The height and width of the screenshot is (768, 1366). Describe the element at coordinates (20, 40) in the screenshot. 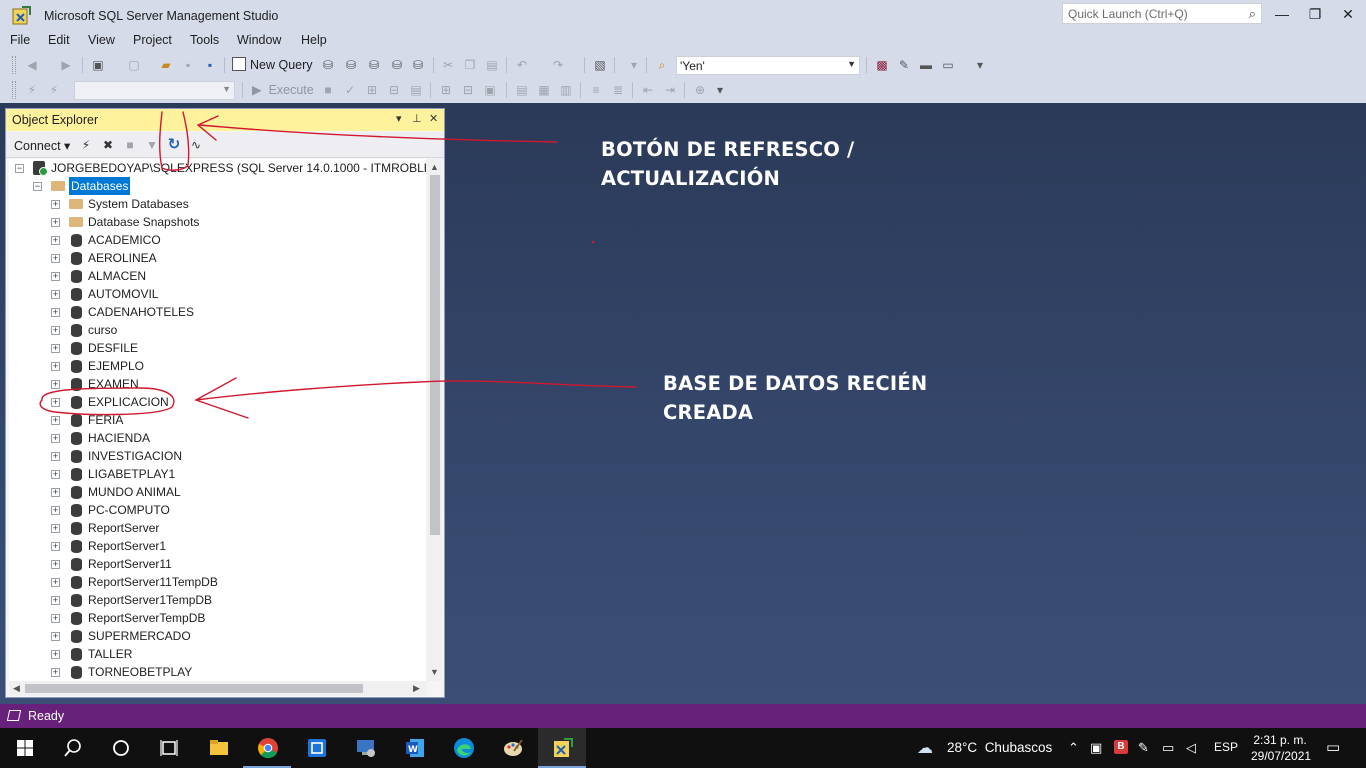

I see `menu-file: File` at that location.